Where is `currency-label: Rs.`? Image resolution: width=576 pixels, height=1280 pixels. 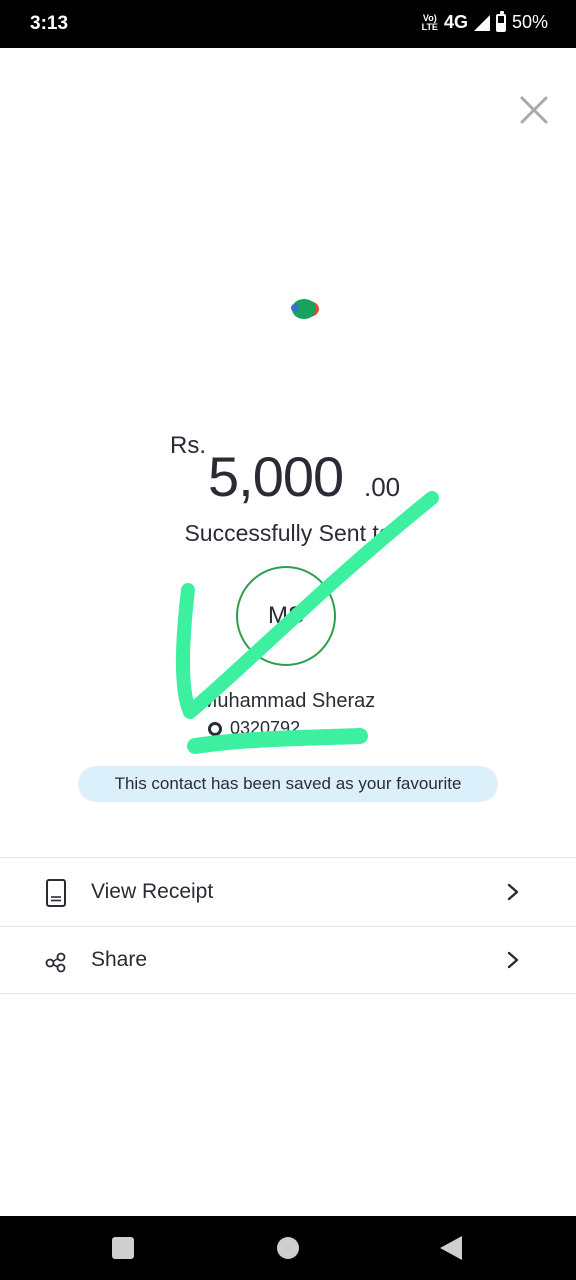 currency-label: Rs. is located at coordinates (188, 445).